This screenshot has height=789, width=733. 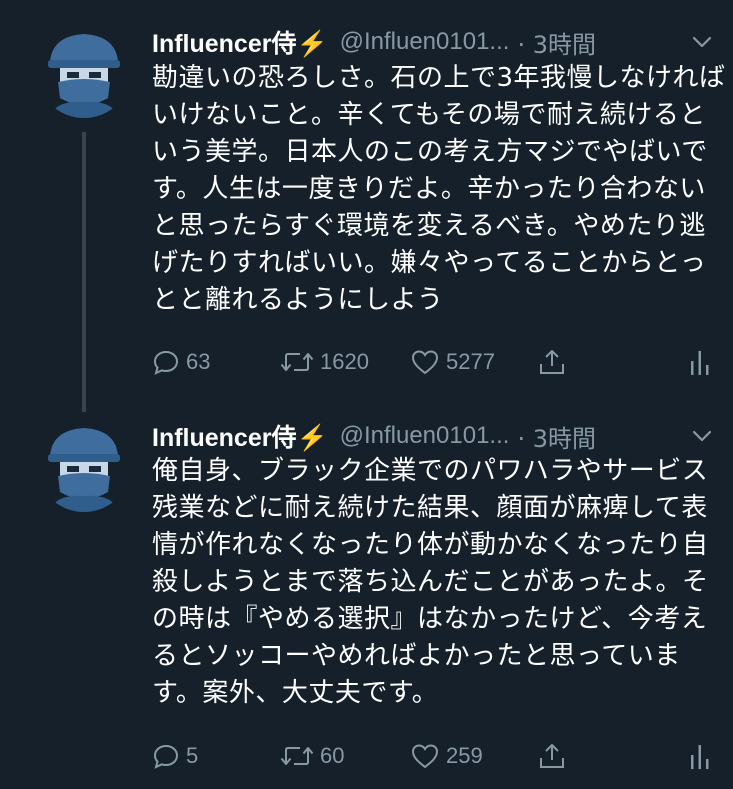 What do you see at coordinates (464, 755) in the screenshot?
I see `like-count: 259` at bounding box center [464, 755].